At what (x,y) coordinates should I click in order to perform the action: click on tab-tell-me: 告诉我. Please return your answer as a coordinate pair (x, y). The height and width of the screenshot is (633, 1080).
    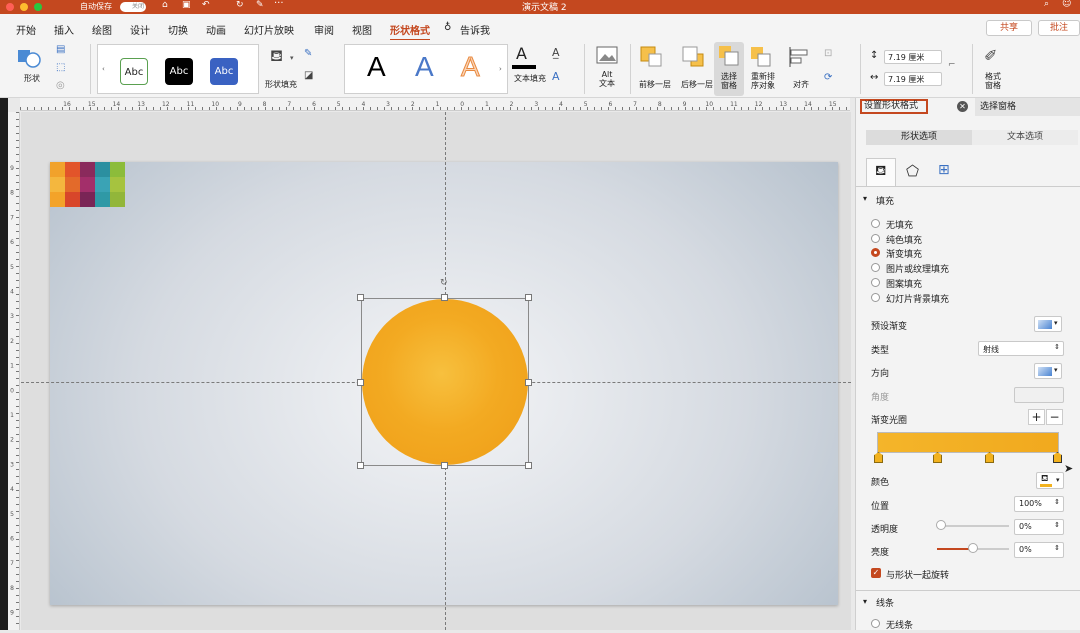
    Looking at the image, I should click on (475, 29).